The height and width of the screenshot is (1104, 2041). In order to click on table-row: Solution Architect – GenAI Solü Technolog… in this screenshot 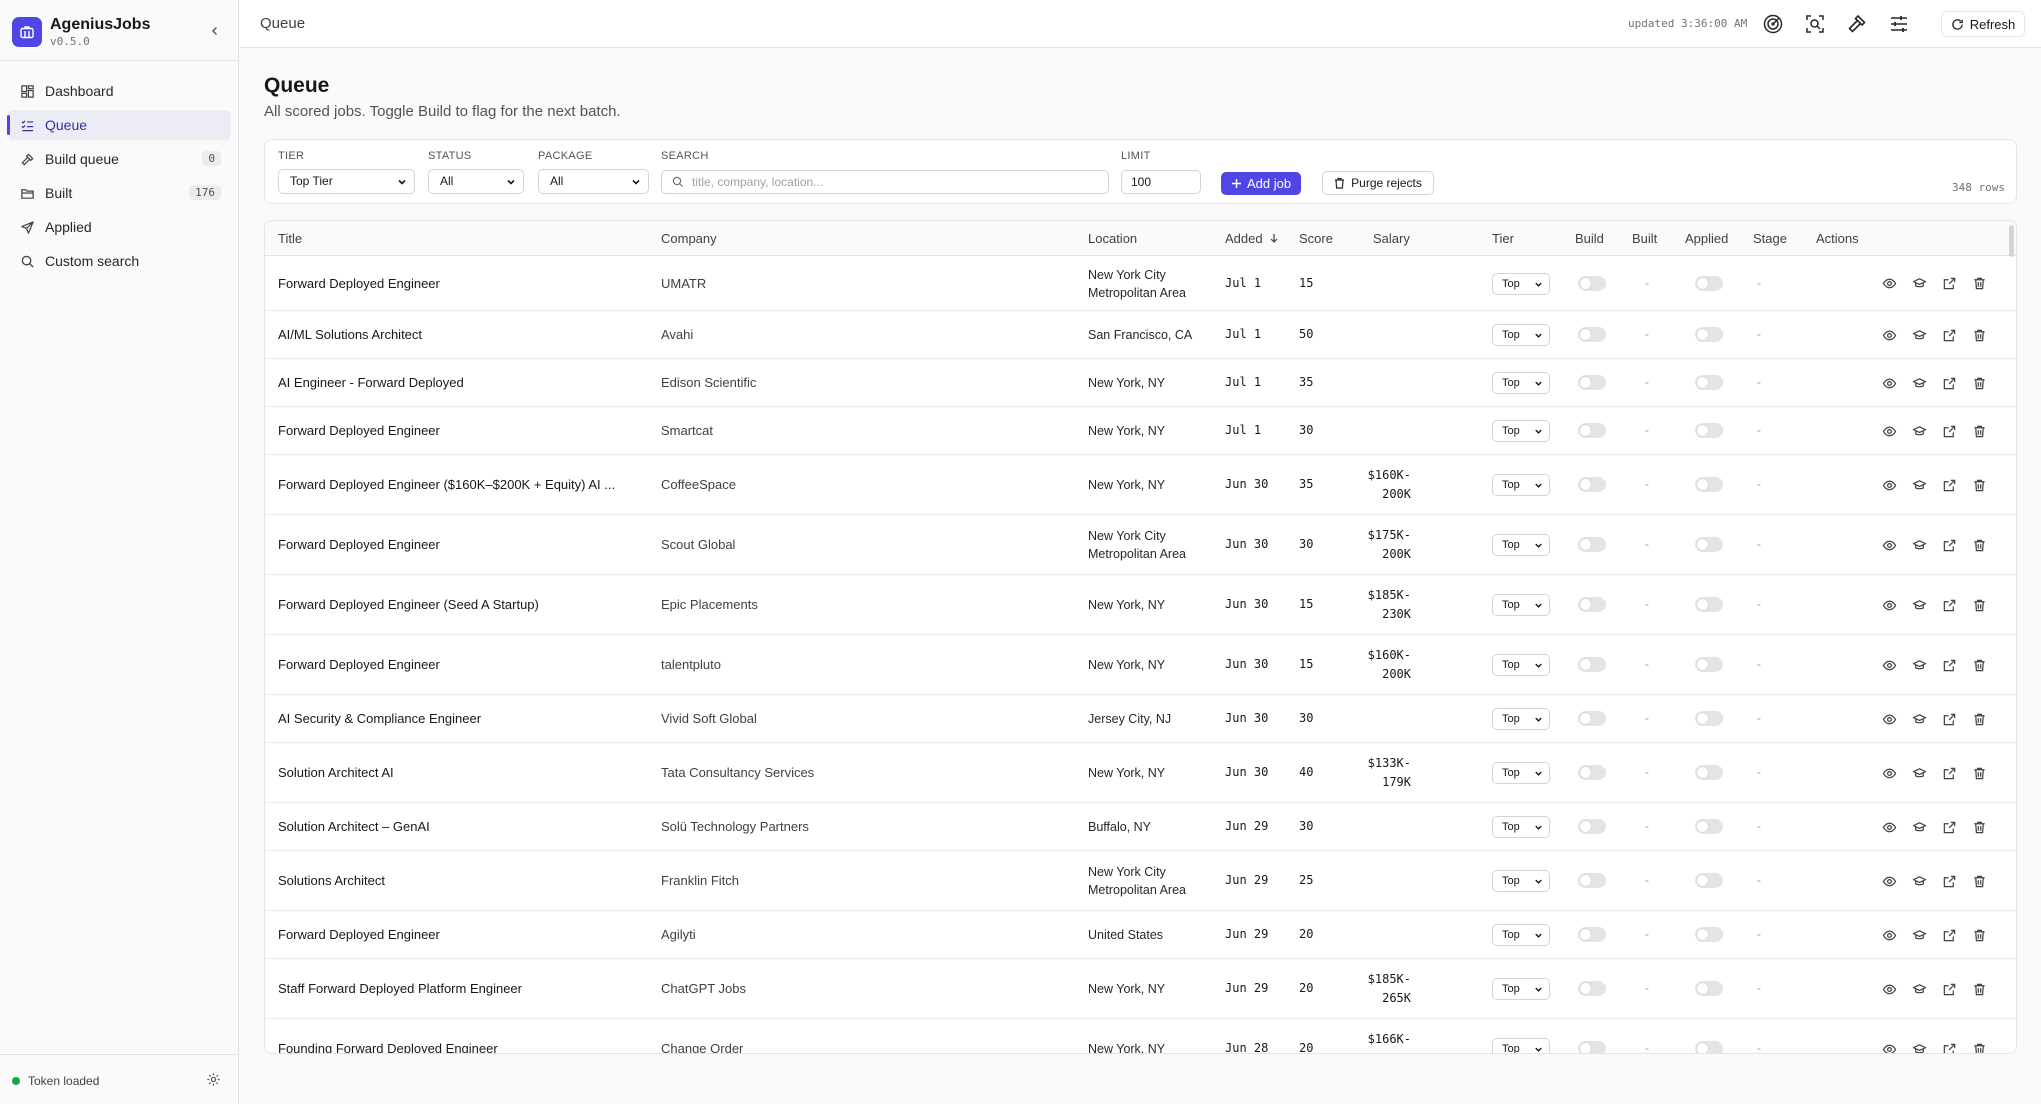, I will do `click(1140, 827)`.